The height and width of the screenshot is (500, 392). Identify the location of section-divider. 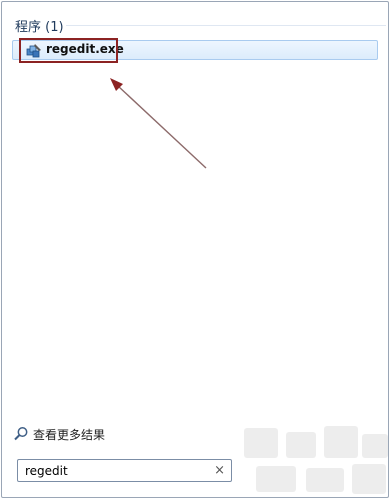
(226, 25).